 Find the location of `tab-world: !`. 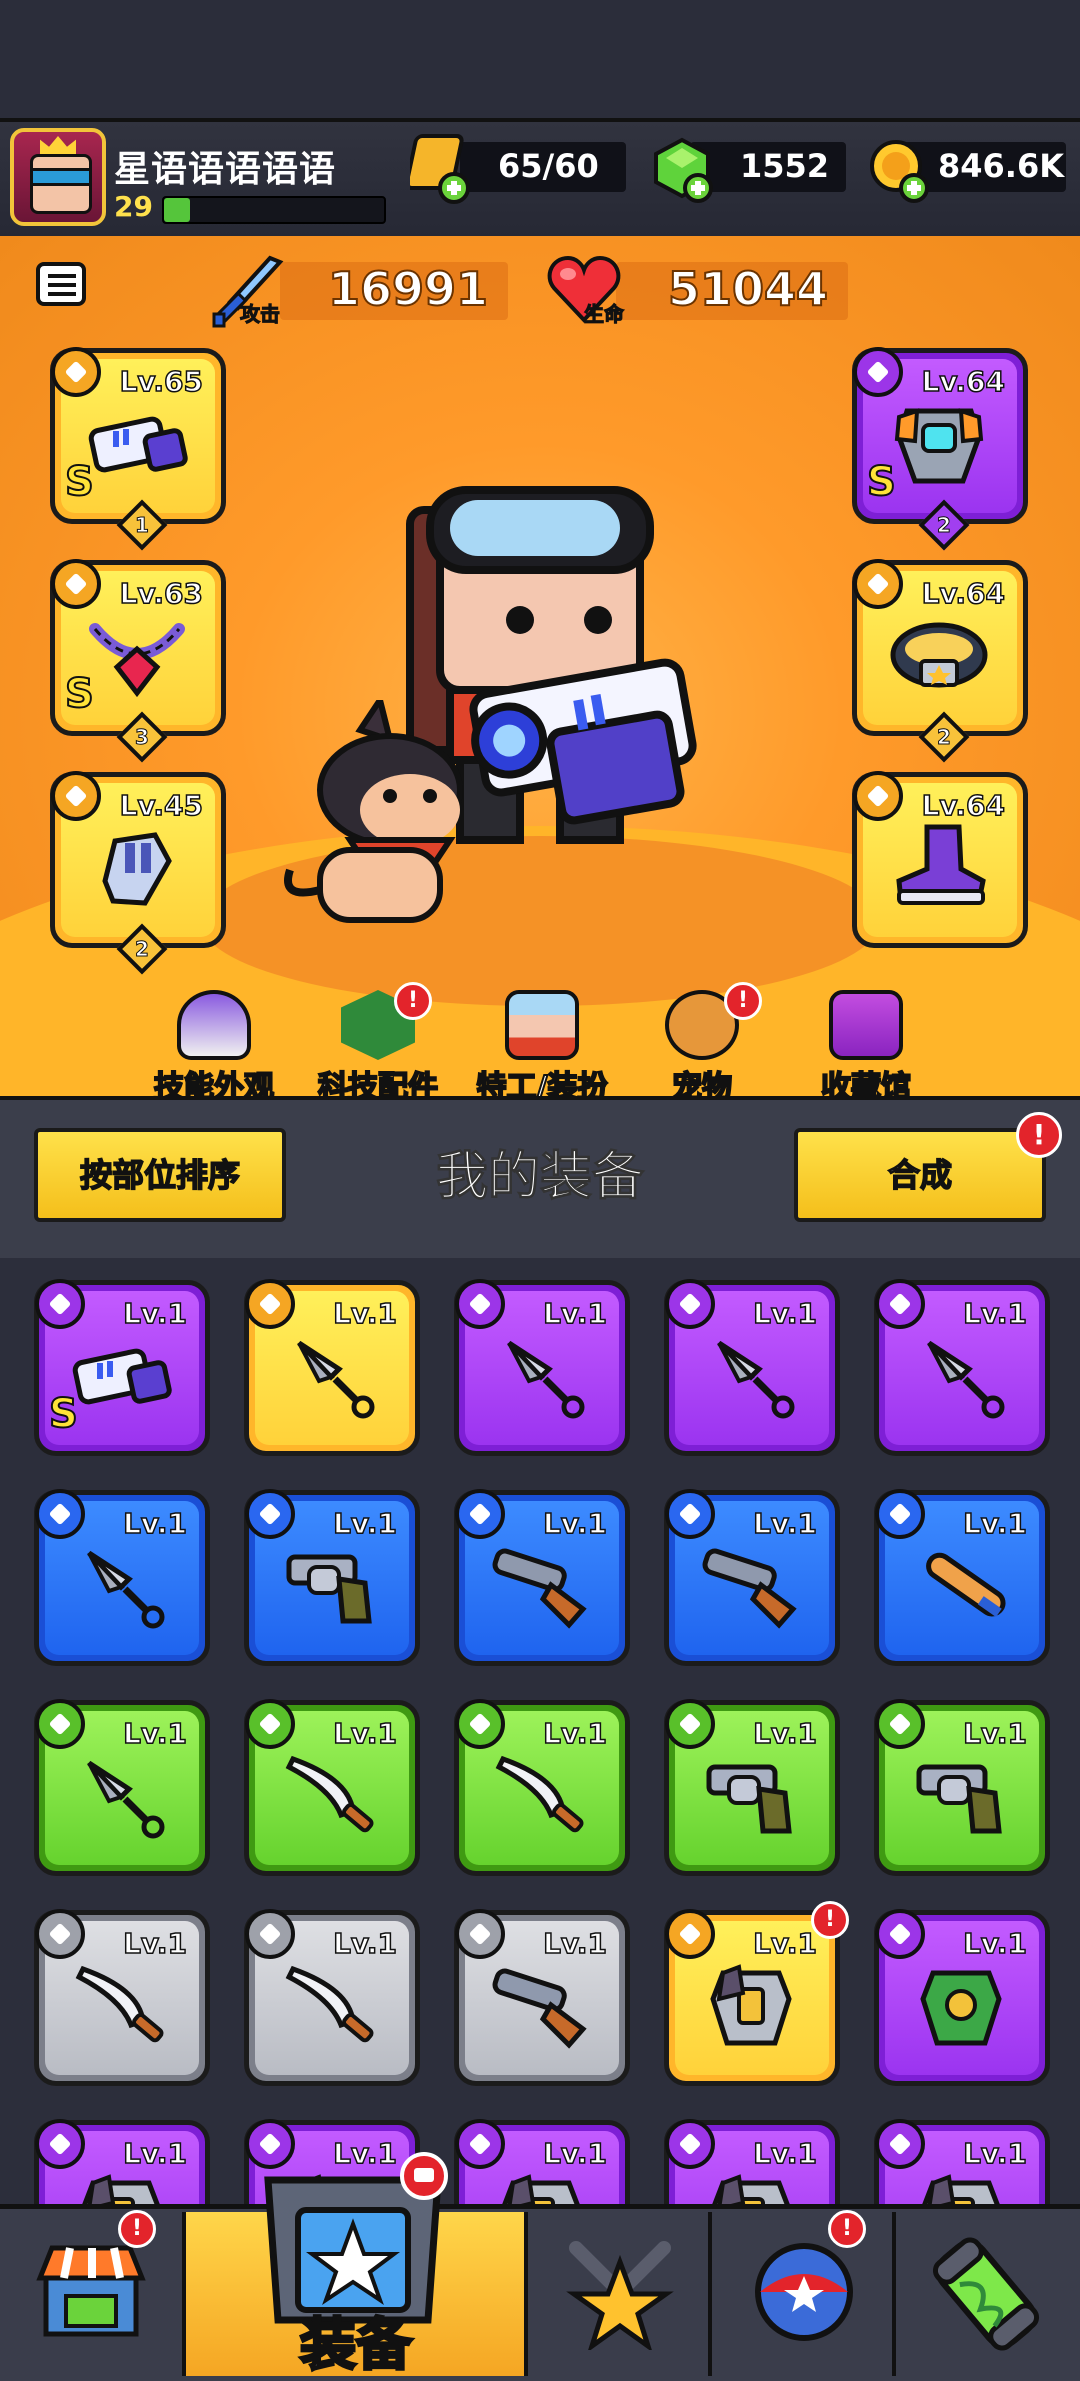

tab-world: ! is located at coordinates (804, 2293).